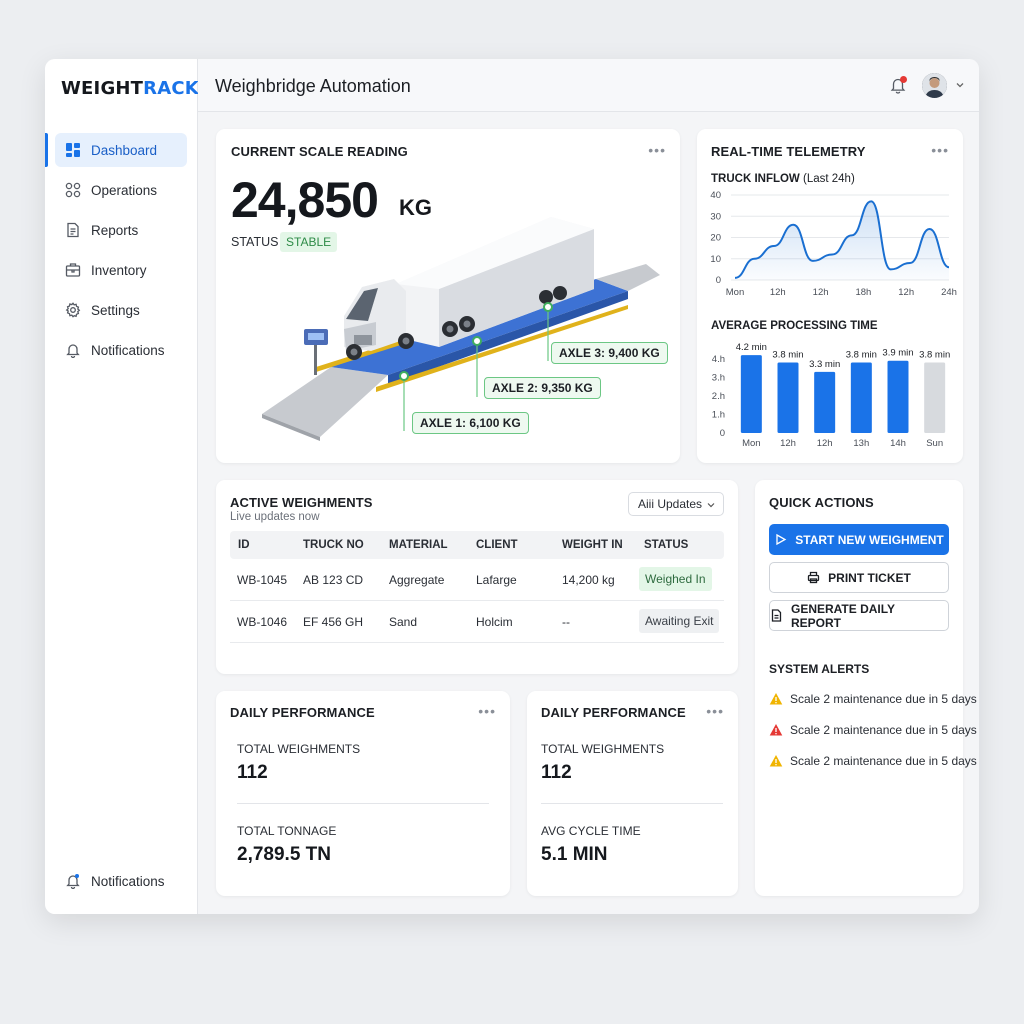  I want to click on column-header: ID, so click(244, 545).